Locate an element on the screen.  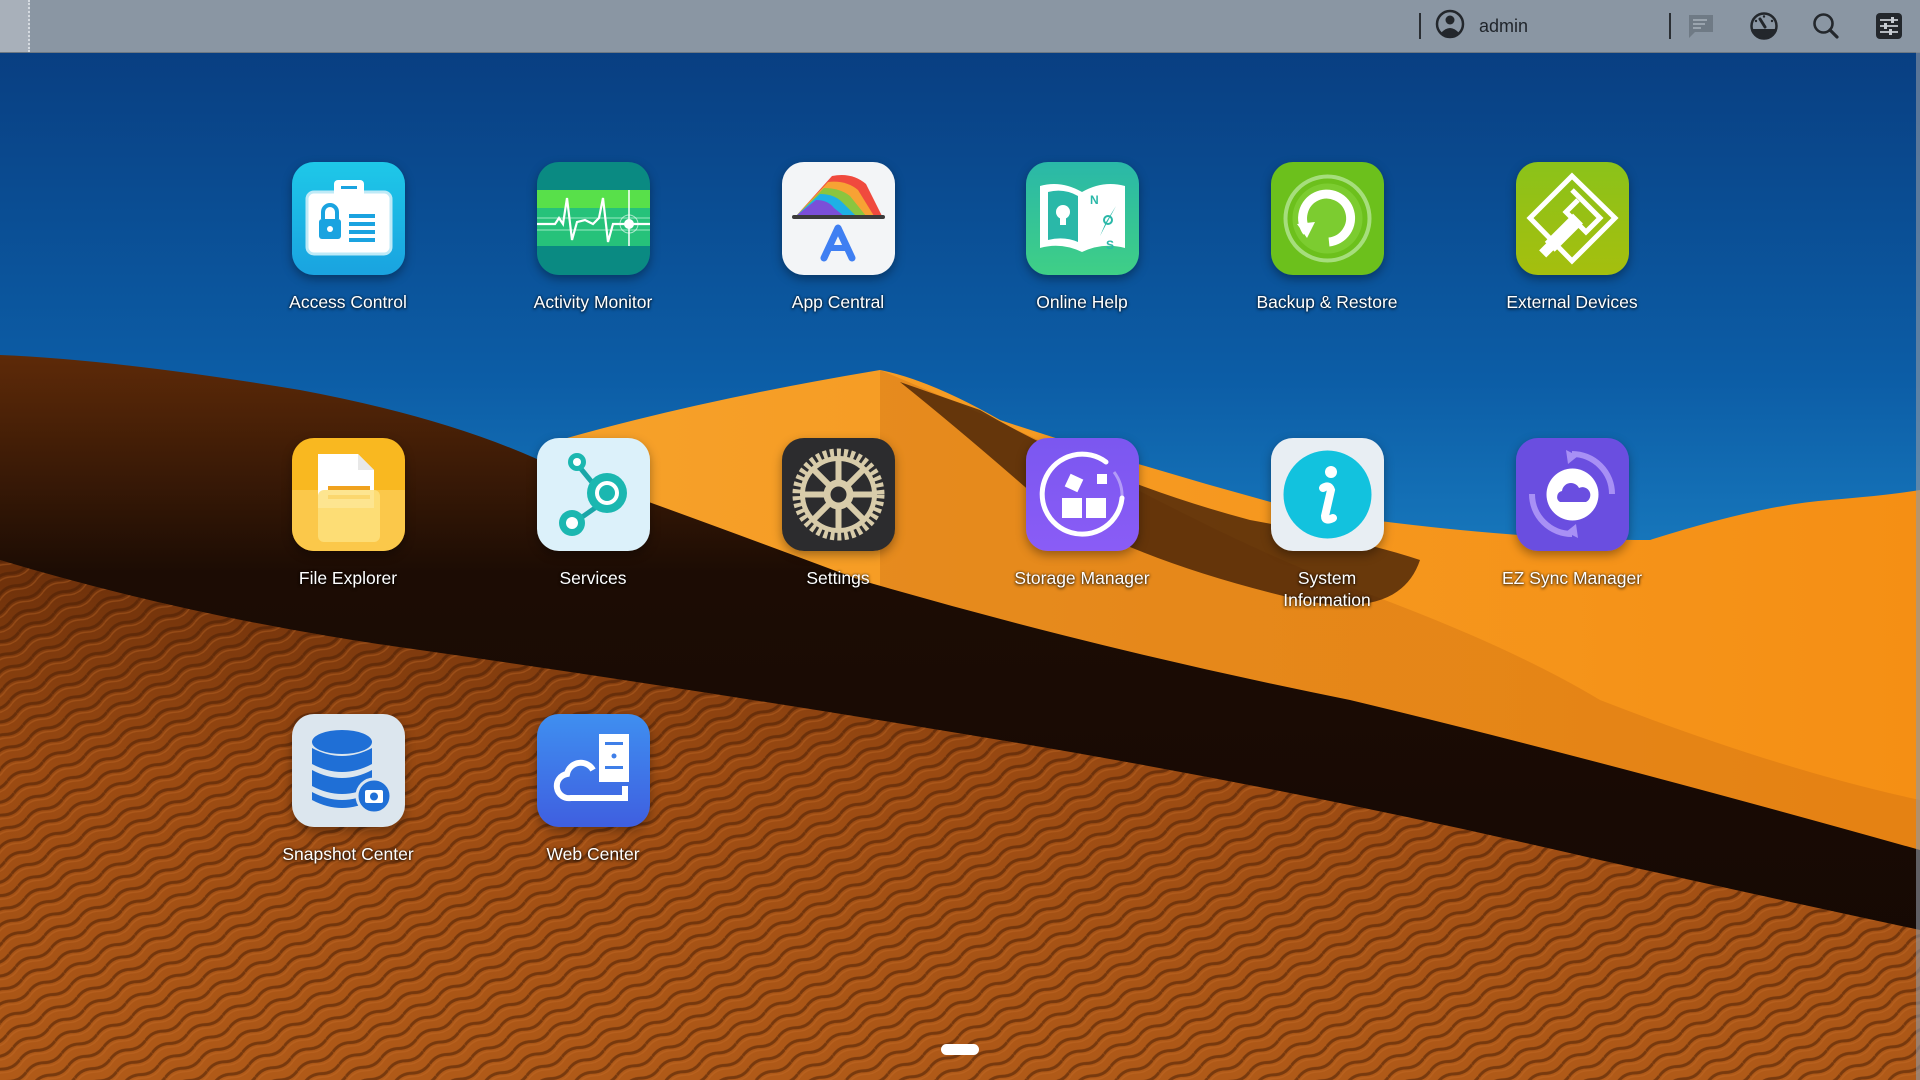
settings-gear-icon is located at coordinates (838, 494).